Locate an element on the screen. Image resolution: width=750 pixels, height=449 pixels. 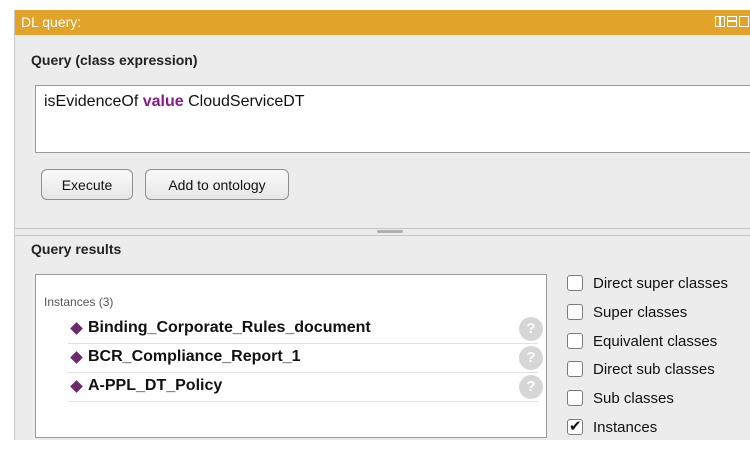
option-instances: Instances is located at coordinates (612, 427).